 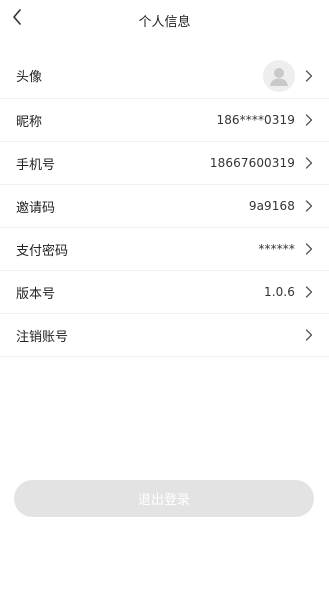 What do you see at coordinates (279, 292) in the screenshot?
I see `version-value: 1.0.6` at bounding box center [279, 292].